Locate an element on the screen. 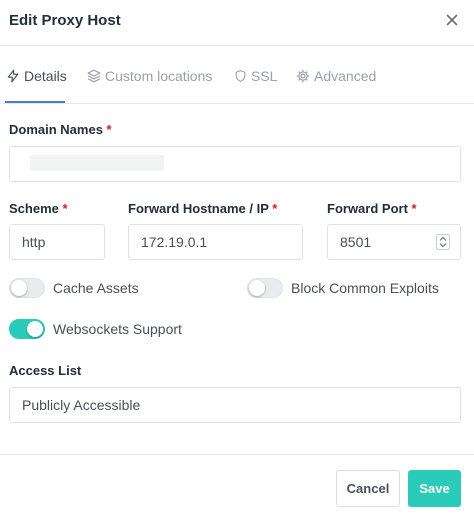 The image size is (474, 518). active-tab-indicator is located at coordinates (35, 102).